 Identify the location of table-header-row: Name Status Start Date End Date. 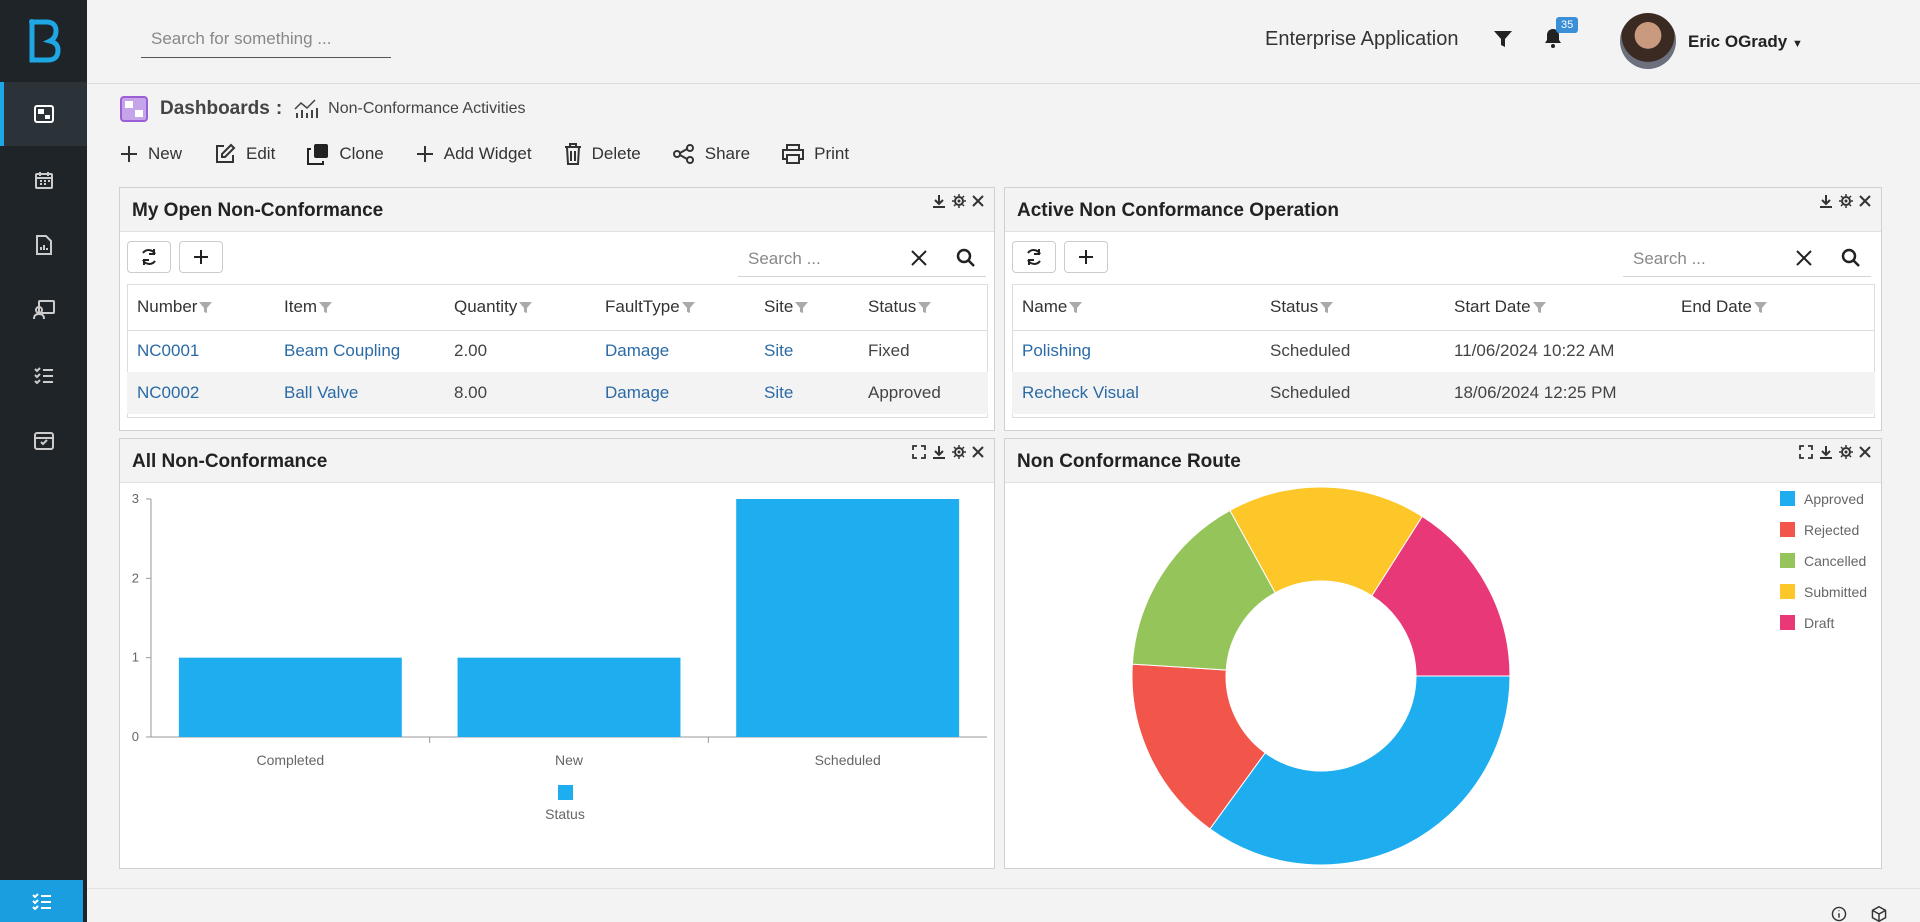
(1443, 307).